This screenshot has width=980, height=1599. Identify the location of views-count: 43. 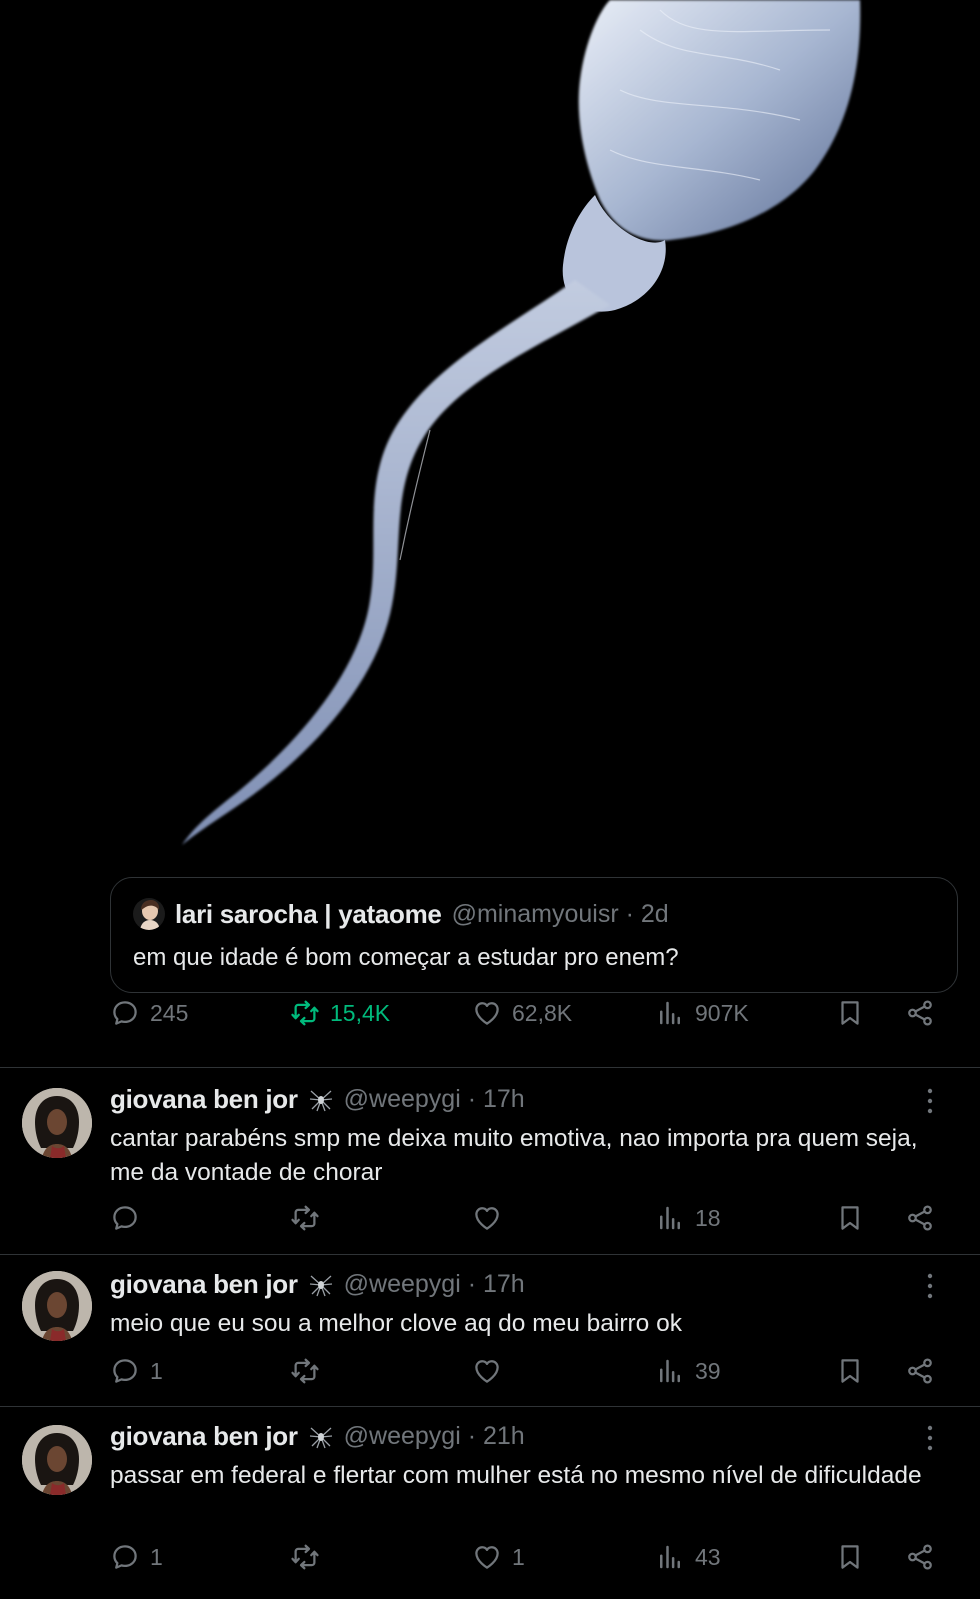
(708, 1556).